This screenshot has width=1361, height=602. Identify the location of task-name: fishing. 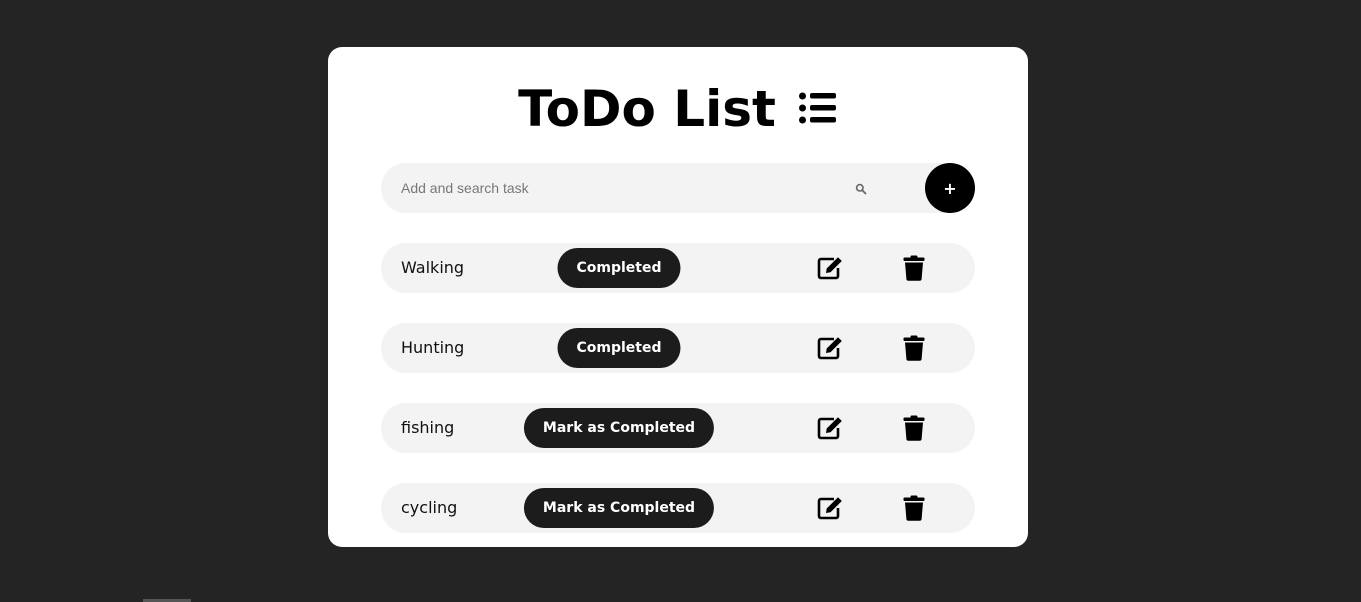
(428, 427).